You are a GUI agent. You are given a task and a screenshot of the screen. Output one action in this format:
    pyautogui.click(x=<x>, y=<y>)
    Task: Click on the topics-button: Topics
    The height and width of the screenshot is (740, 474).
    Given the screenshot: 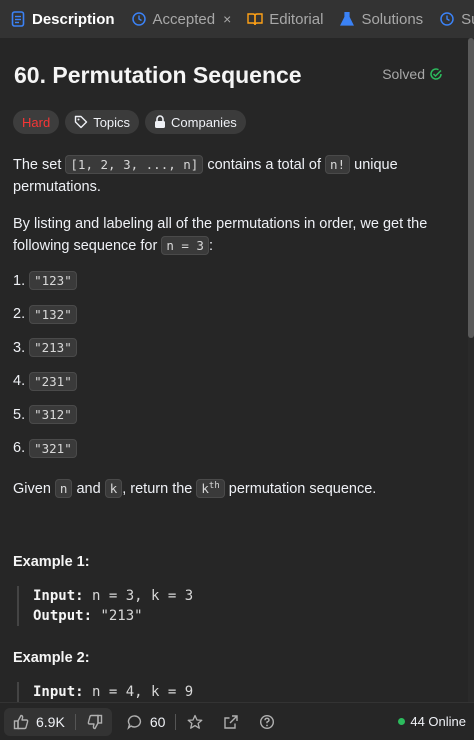 What is the action you would take?
    pyautogui.click(x=102, y=122)
    